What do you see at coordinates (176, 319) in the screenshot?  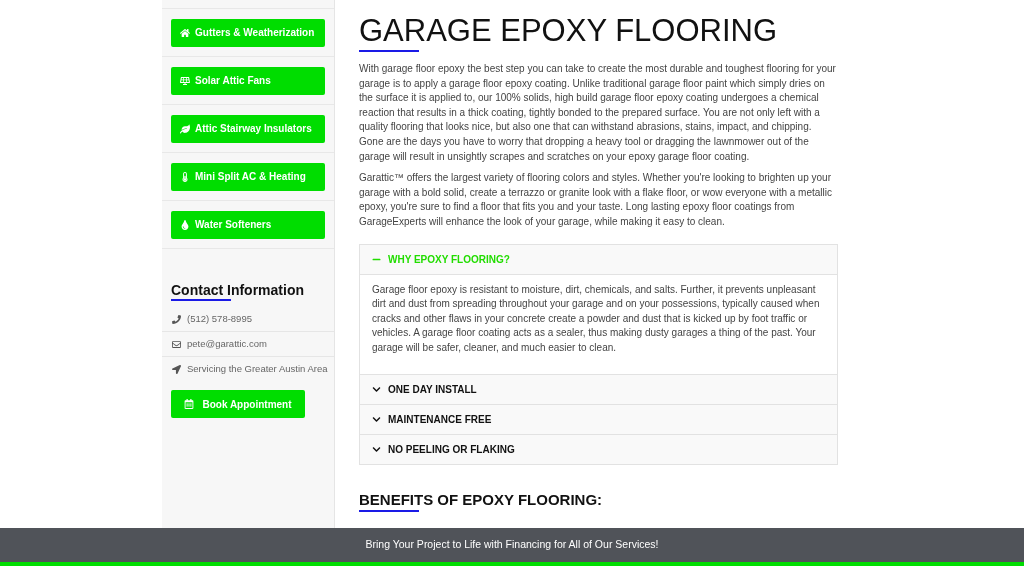 I see `phone-icon` at bounding box center [176, 319].